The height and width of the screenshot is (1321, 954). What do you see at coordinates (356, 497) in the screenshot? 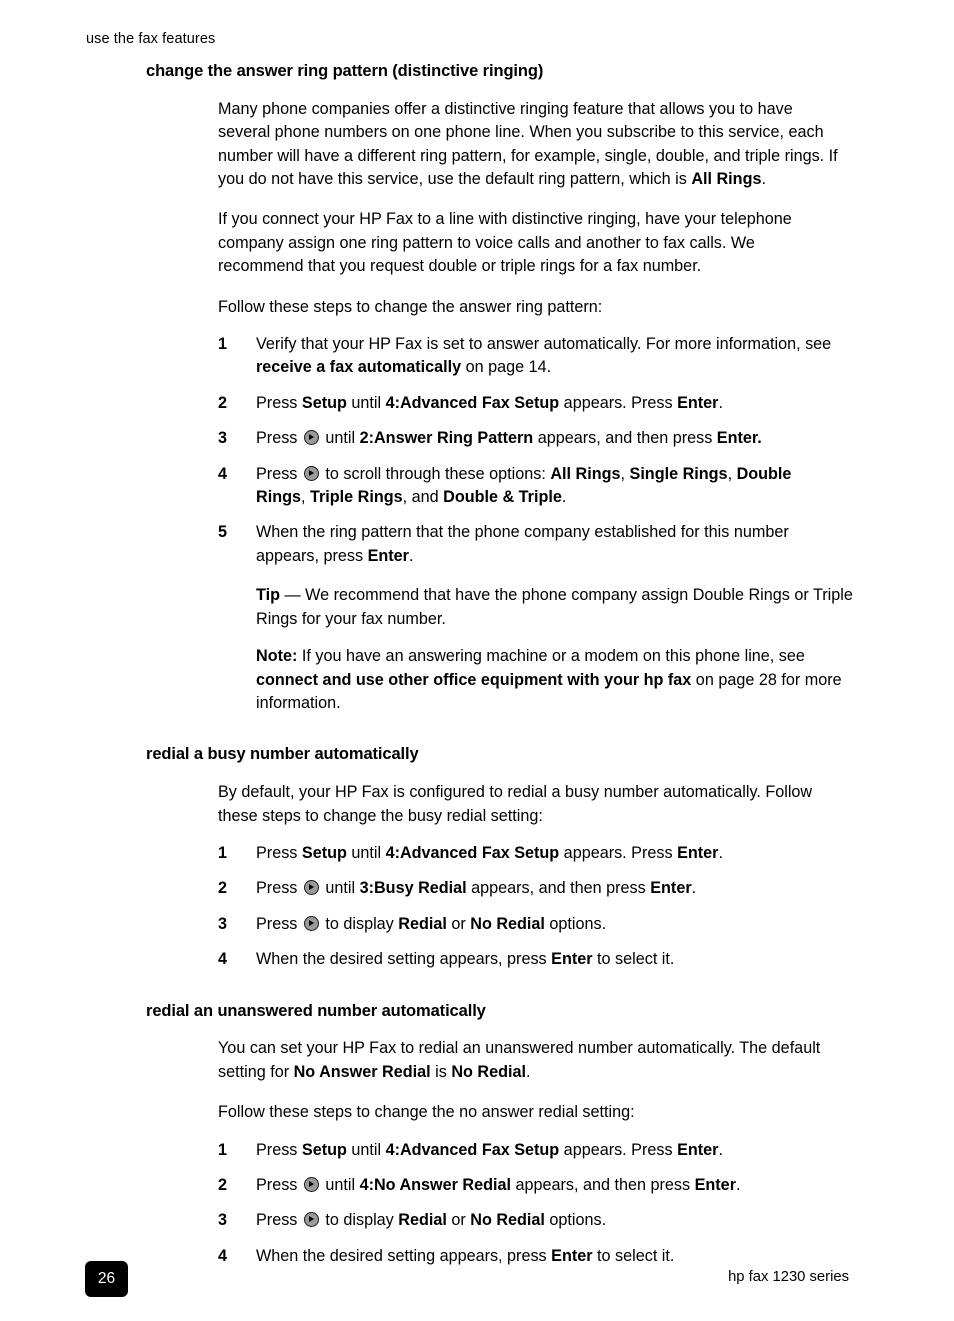
I see `ring-option: Triple Rings` at bounding box center [356, 497].